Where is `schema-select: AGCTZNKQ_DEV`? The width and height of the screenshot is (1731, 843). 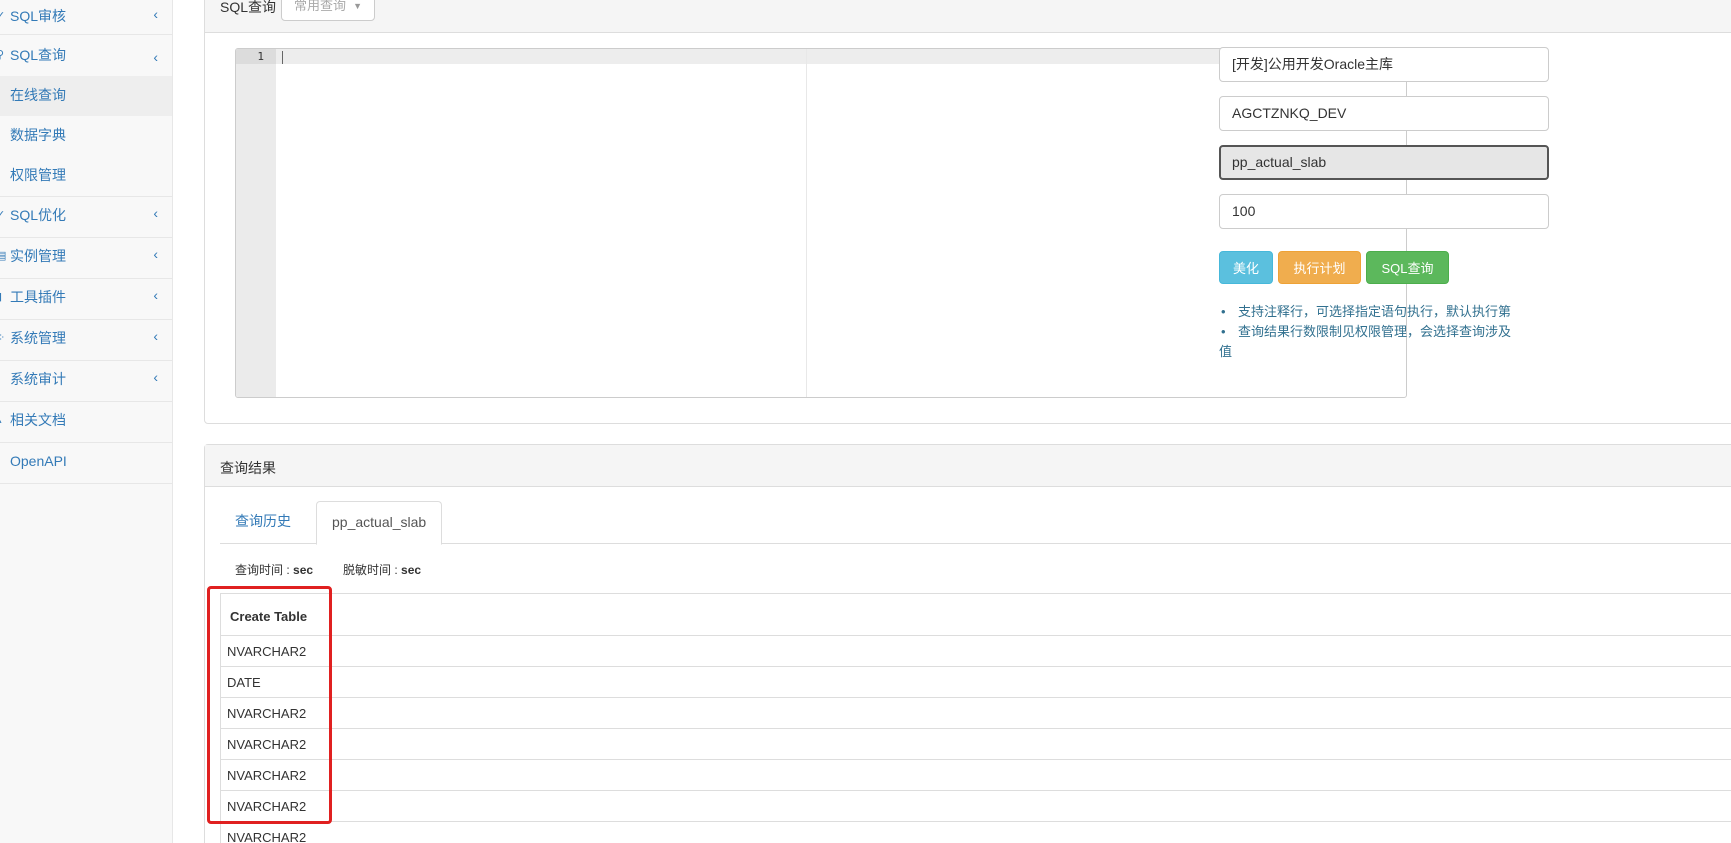
schema-select: AGCTZNKQ_DEV is located at coordinates (1384, 113).